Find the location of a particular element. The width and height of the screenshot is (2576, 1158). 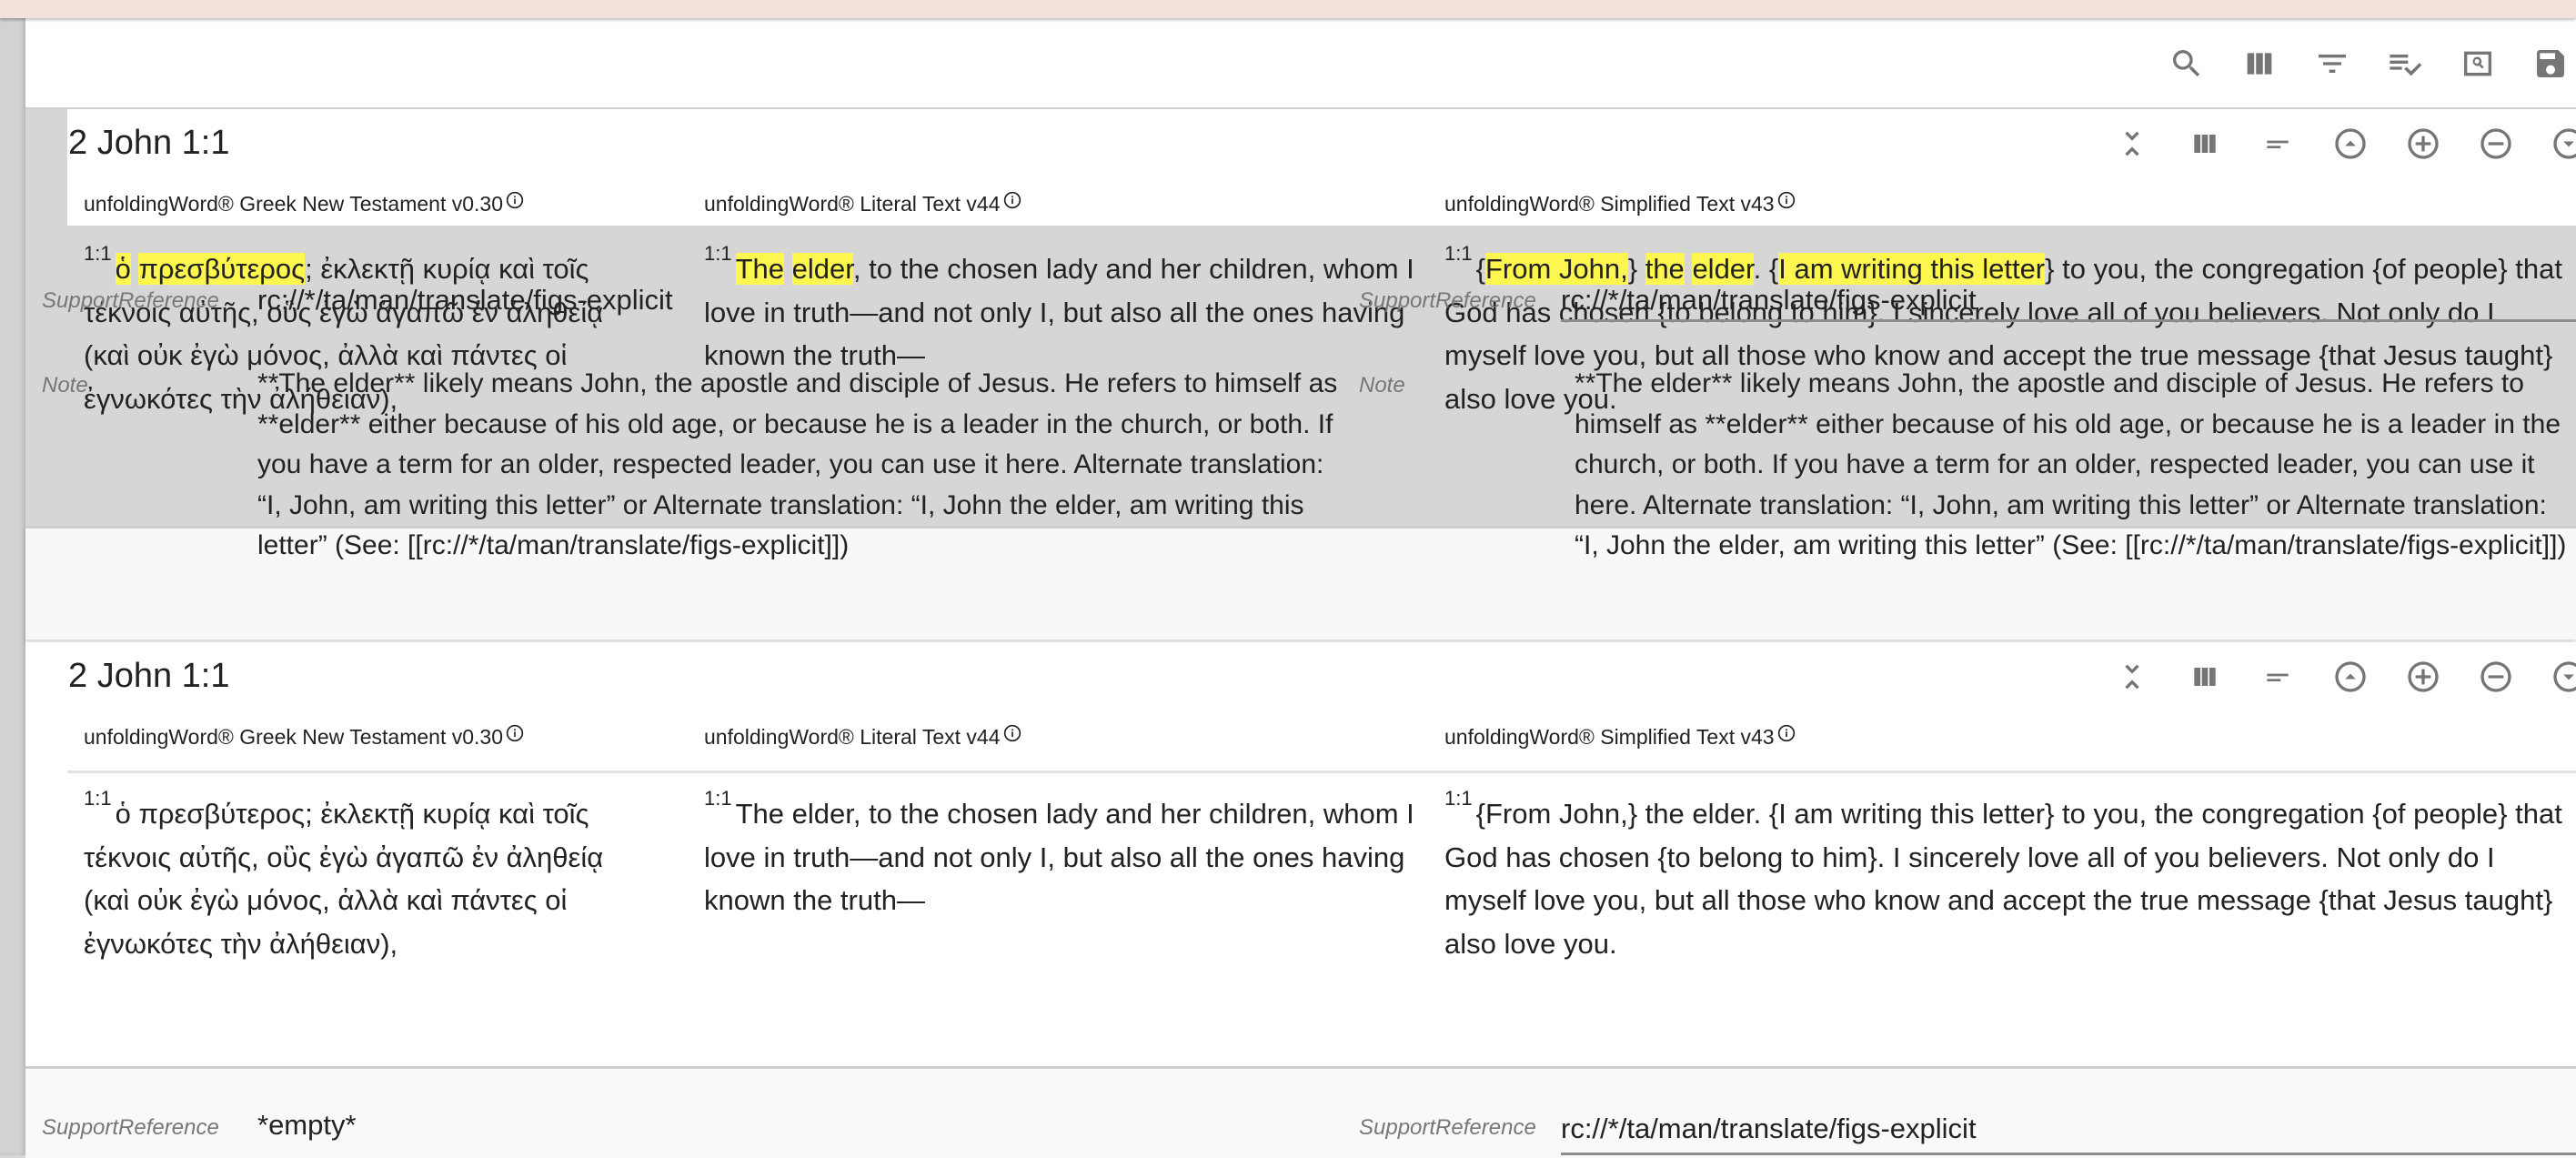

highlighted-word: ὁ is located at coordinates (123, 269).